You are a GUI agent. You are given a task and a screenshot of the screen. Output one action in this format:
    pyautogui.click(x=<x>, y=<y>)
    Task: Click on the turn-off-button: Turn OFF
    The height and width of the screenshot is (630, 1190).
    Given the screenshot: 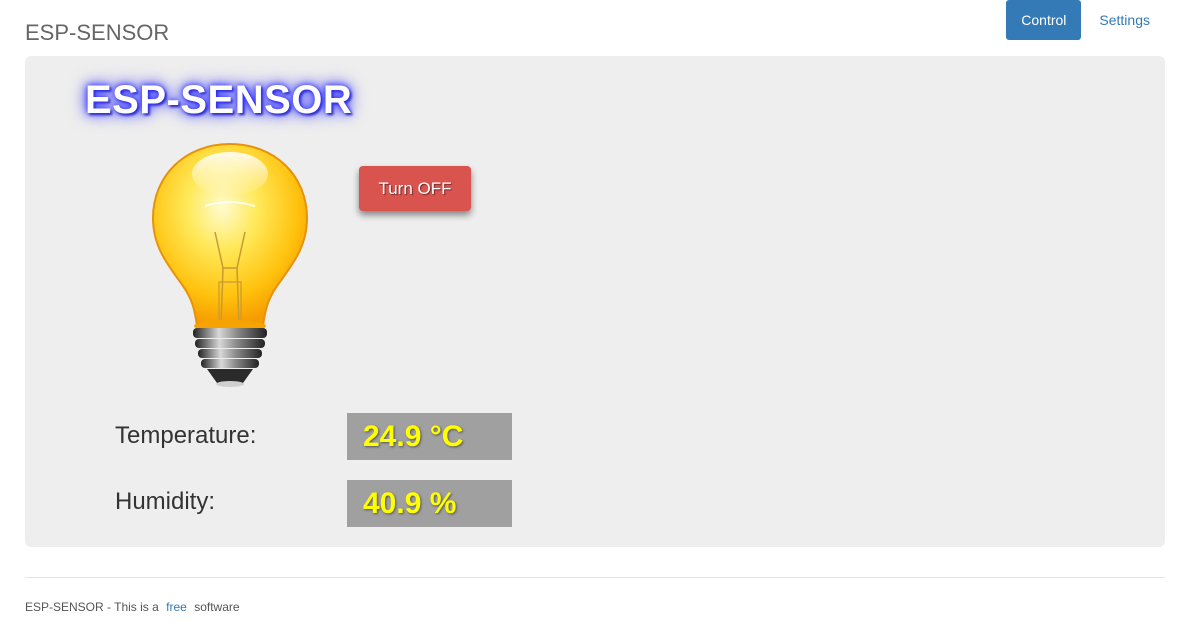 What is the action you would take?
    pyautogui.click(x=415, y=188)
    